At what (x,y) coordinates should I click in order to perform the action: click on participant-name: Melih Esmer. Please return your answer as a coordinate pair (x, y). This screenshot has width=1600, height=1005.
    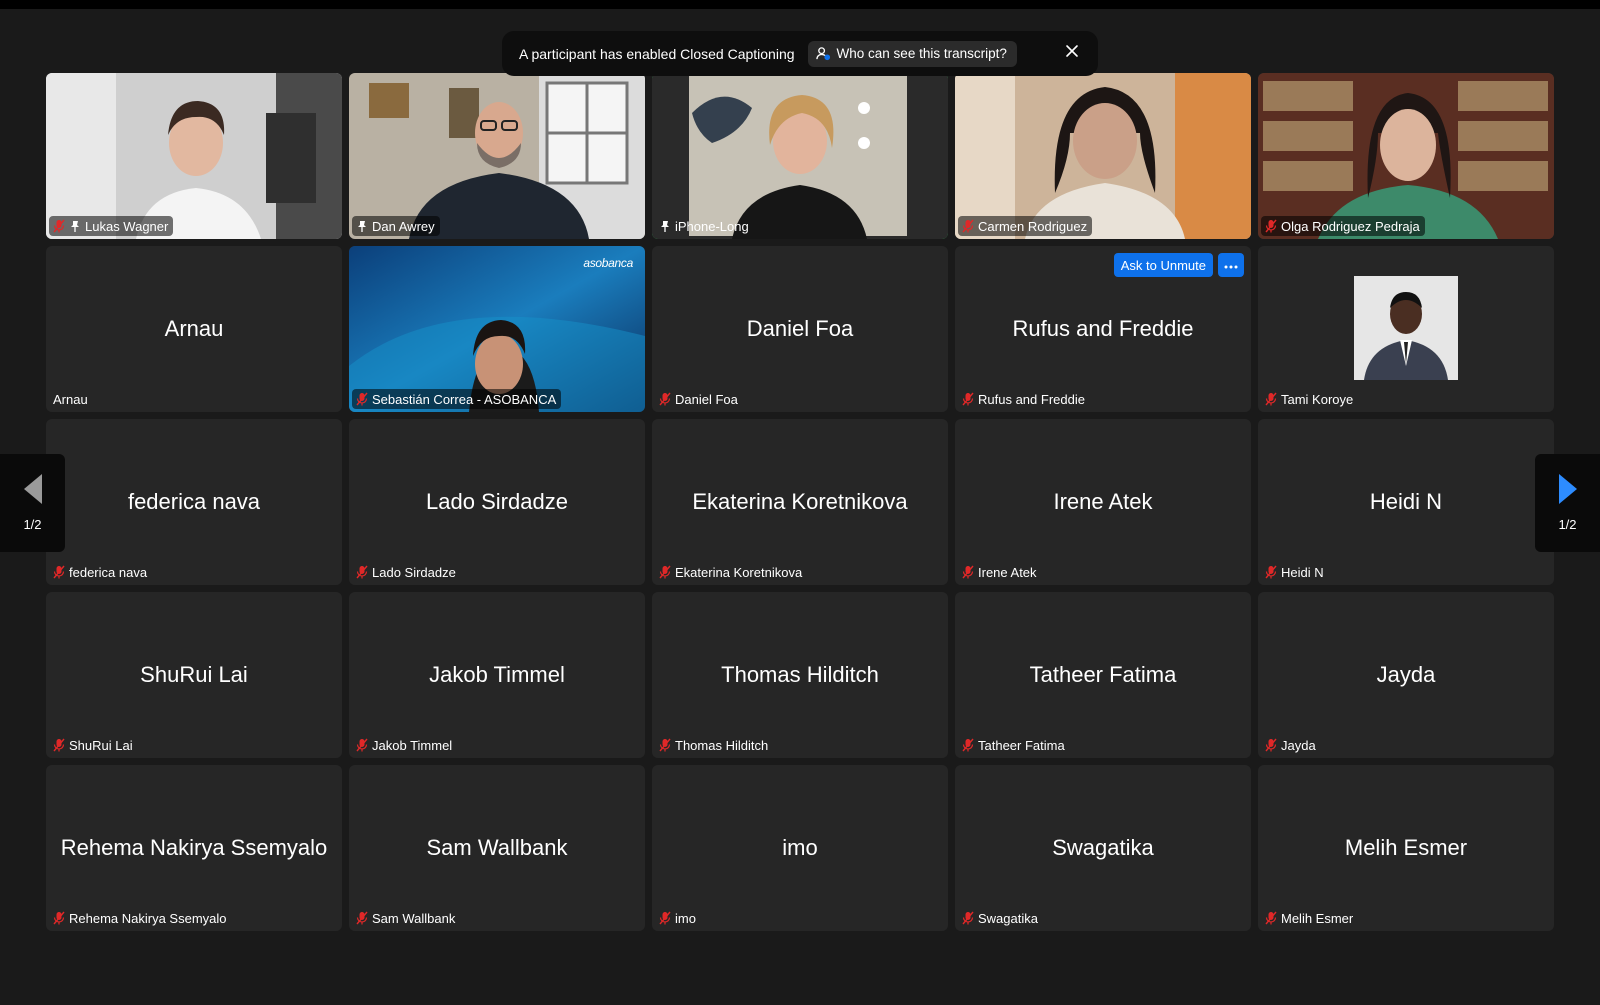
    Looking at the image, I should click on (1317, 918).